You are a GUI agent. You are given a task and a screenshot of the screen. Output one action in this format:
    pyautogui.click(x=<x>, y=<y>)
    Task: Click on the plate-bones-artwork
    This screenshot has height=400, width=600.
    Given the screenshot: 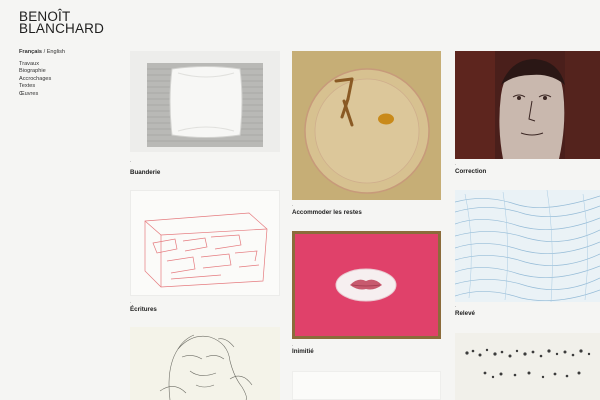 What is the action you would take?
    pyautogui.click(x=366, y=125)
    